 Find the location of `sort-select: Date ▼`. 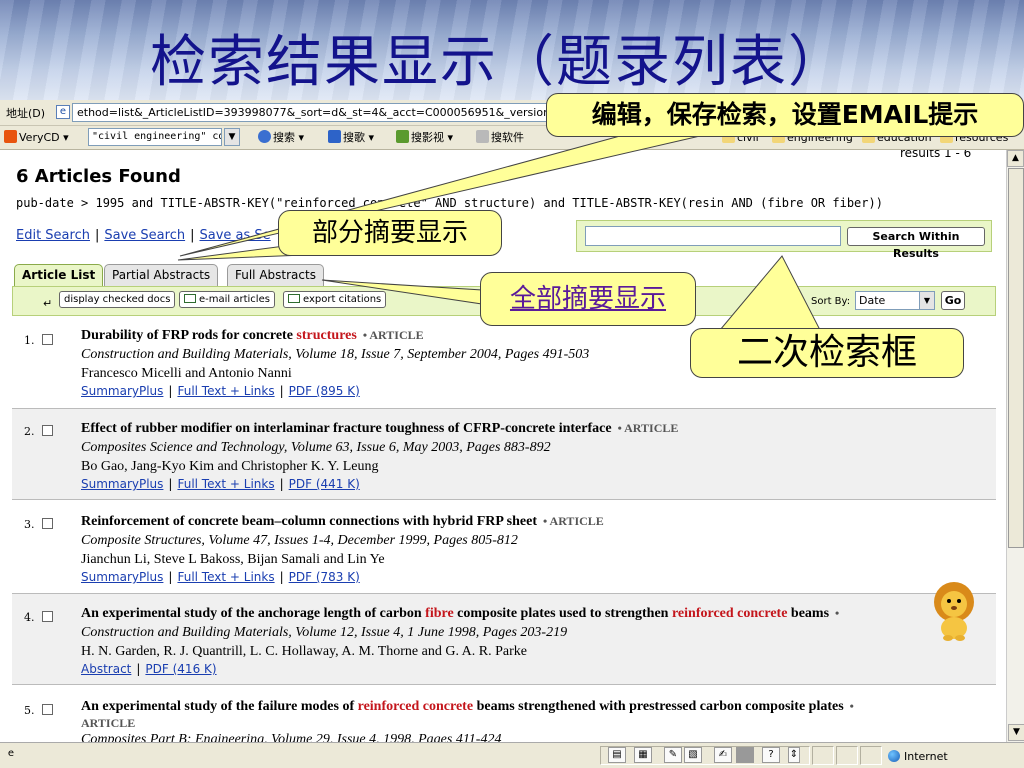

sort-select: Date ▼ is located at coordinates (895, 300).